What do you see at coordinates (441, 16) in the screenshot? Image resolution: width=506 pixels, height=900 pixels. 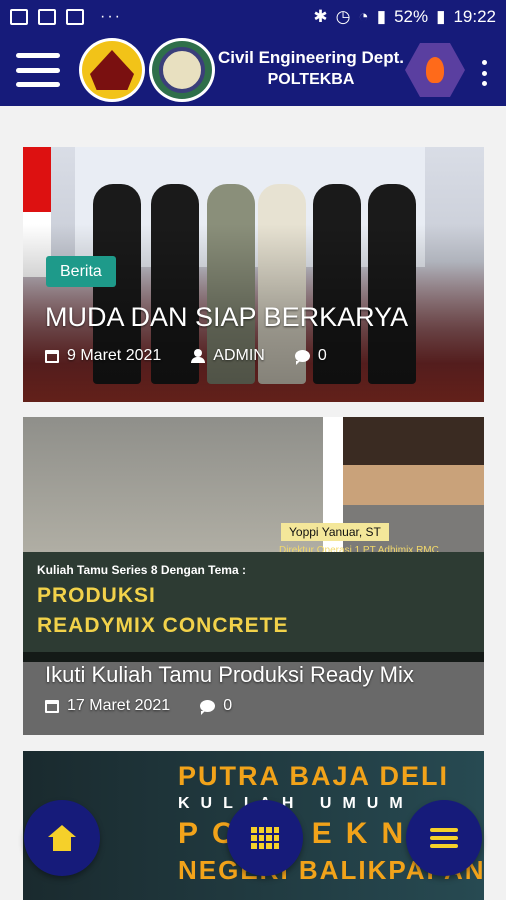 I see `battery-icon: ▮` at bounding box center [441, 16].